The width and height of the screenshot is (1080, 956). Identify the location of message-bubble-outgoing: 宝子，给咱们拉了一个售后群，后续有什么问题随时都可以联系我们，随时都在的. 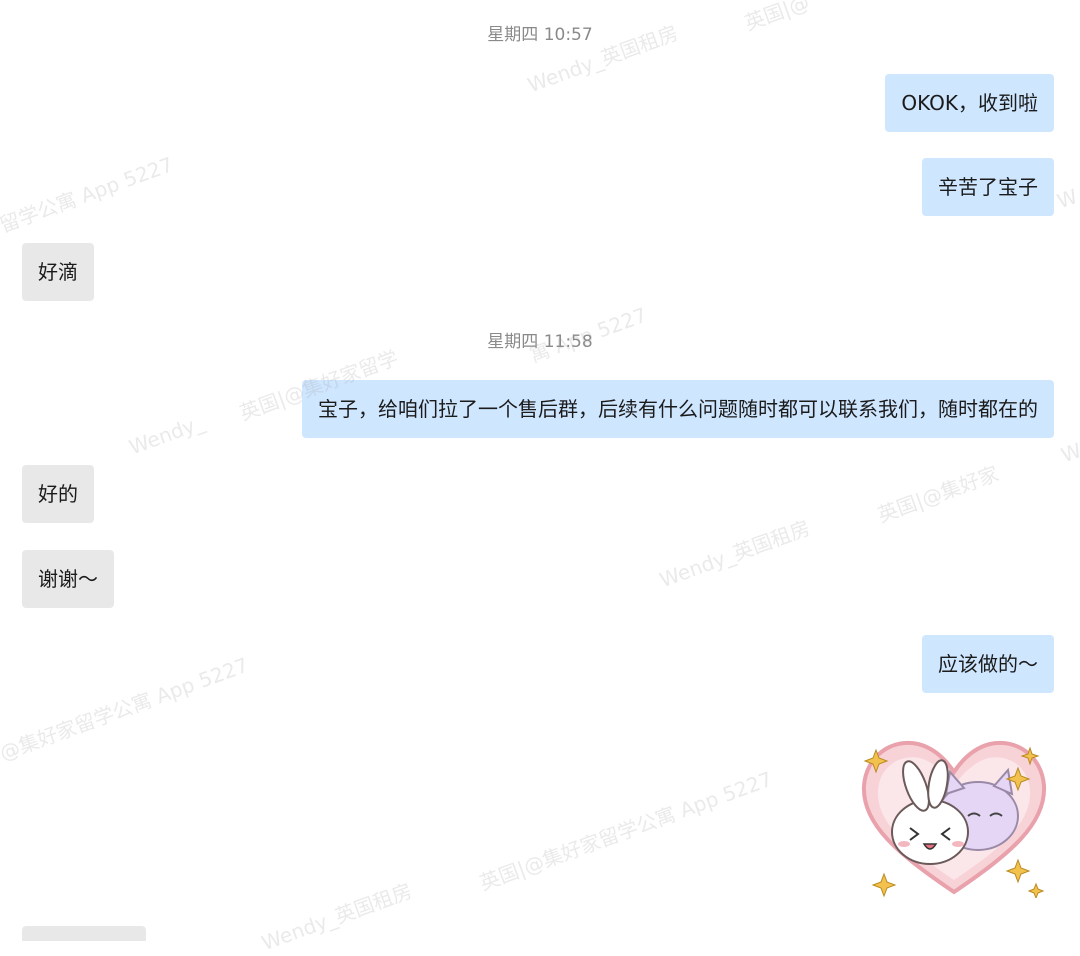
(678, 409).